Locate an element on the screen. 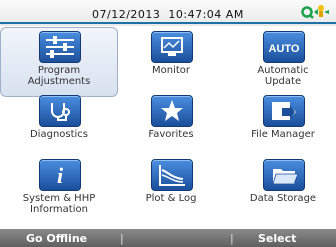 Image resolution: width=336 pixels, height=247 pixels. star-icon is located at coordinates (172, 111).